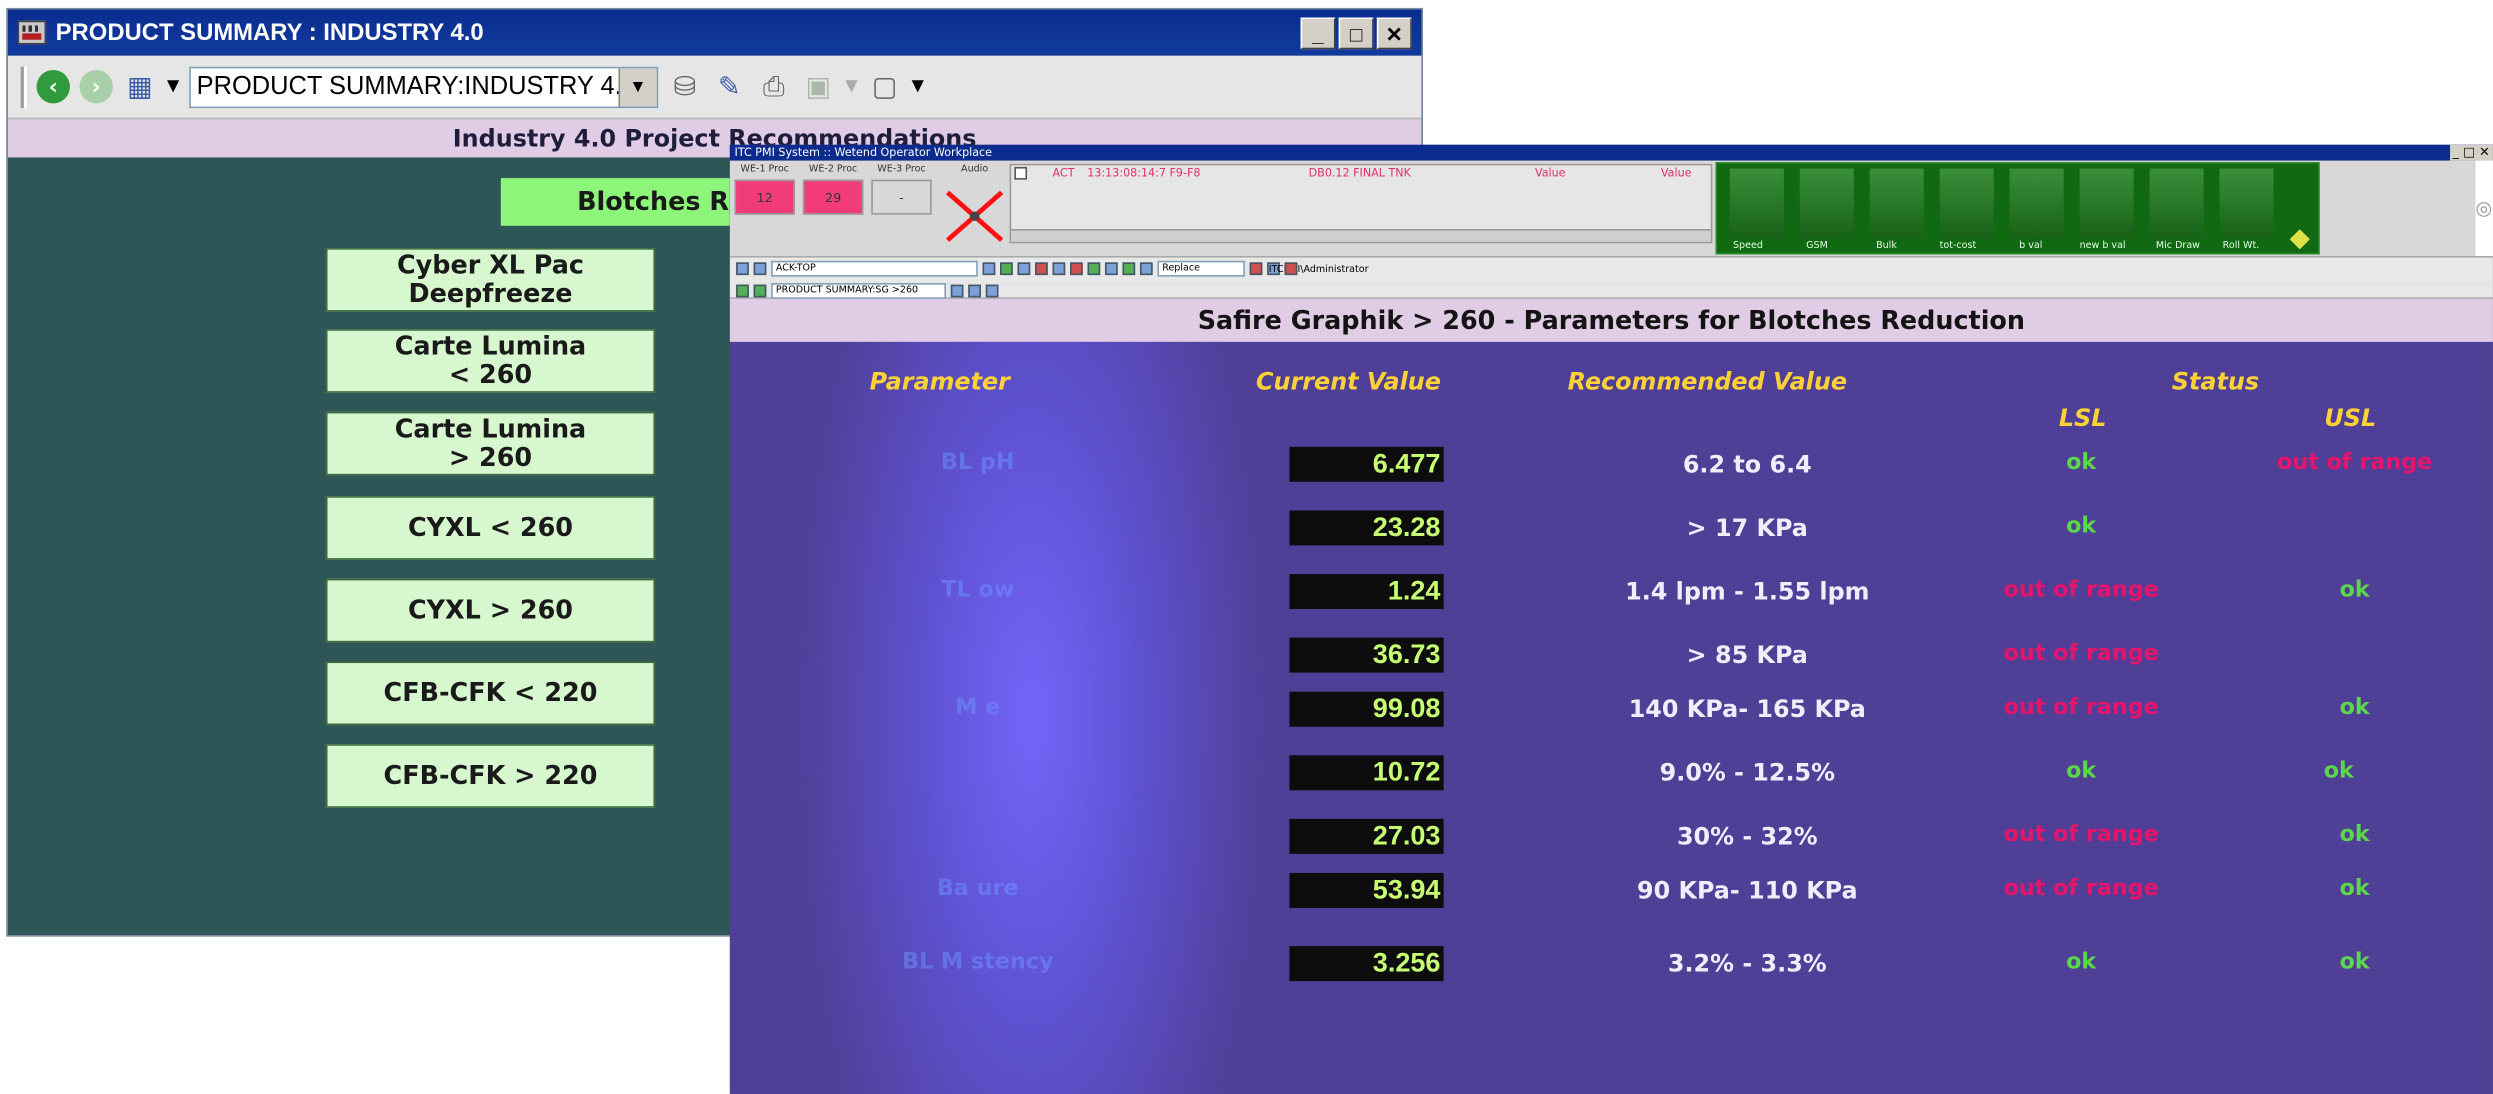 The width and height of the screenshot is (2493, 1094). What do you see at coordinates (1747, 963) in the screenshot?
I see `recommended-value: 3.2% - 3.3%` at bounding box center [1747, 963].